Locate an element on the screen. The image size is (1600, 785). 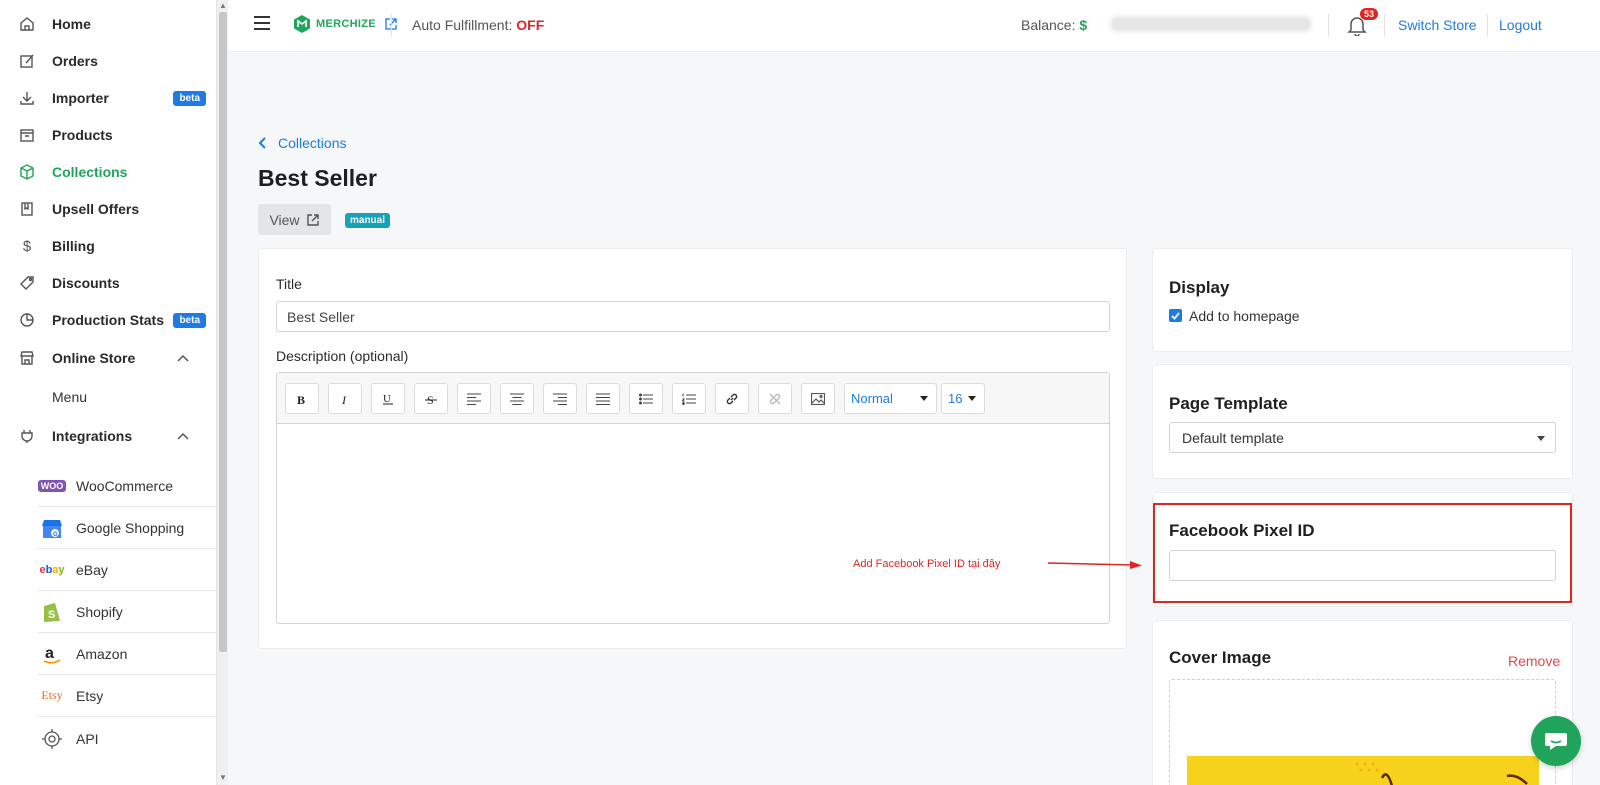
annotation-arrow-icon is located at coordinates (1095, 565).